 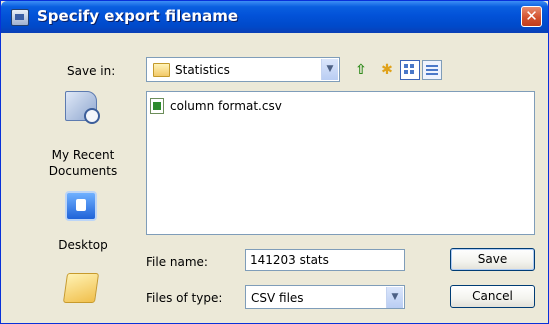 What do you see at coordinates (492, 296) in the screenshot?
I see `cancel-button: Cancel` at bounding box center [492, 296].